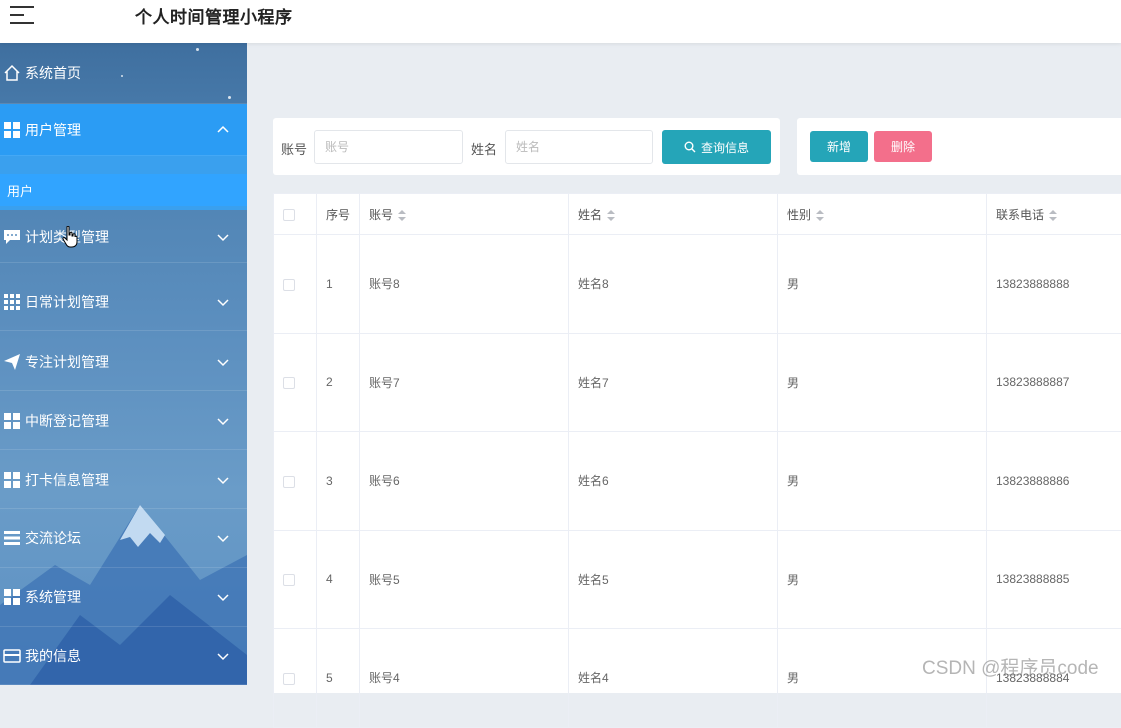 The width and height of the screenshot is (1121, 728). Describe the element at coordinates (136, 73) in the screenshot. I see `sidebar-item-label: 系统首页` at that location.